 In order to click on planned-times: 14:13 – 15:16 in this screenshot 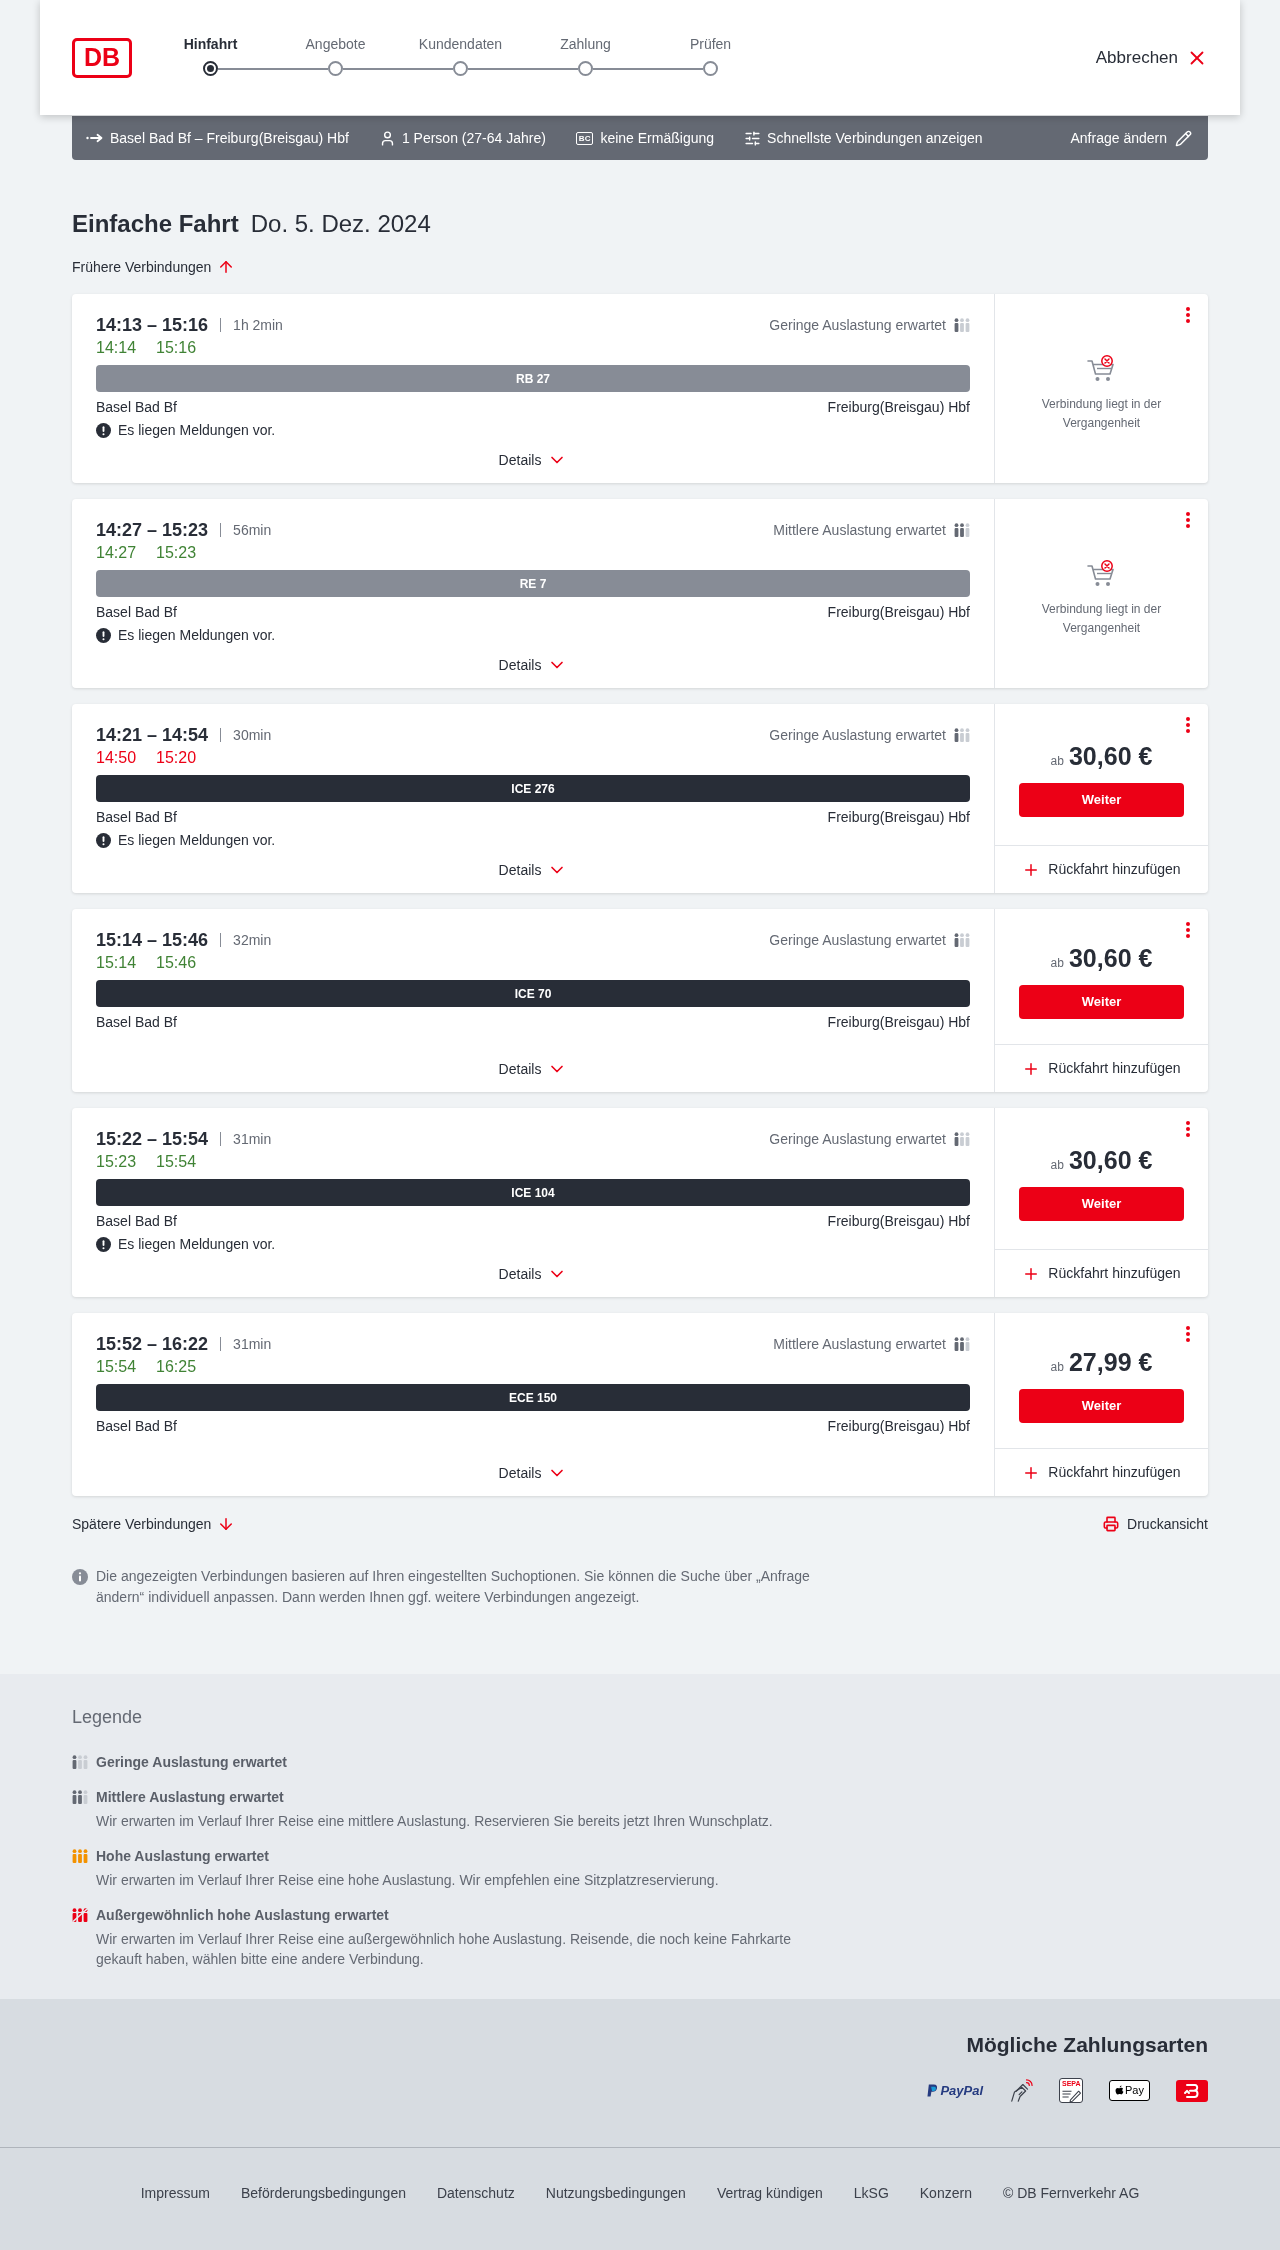, I will do `click(152, 325)`.